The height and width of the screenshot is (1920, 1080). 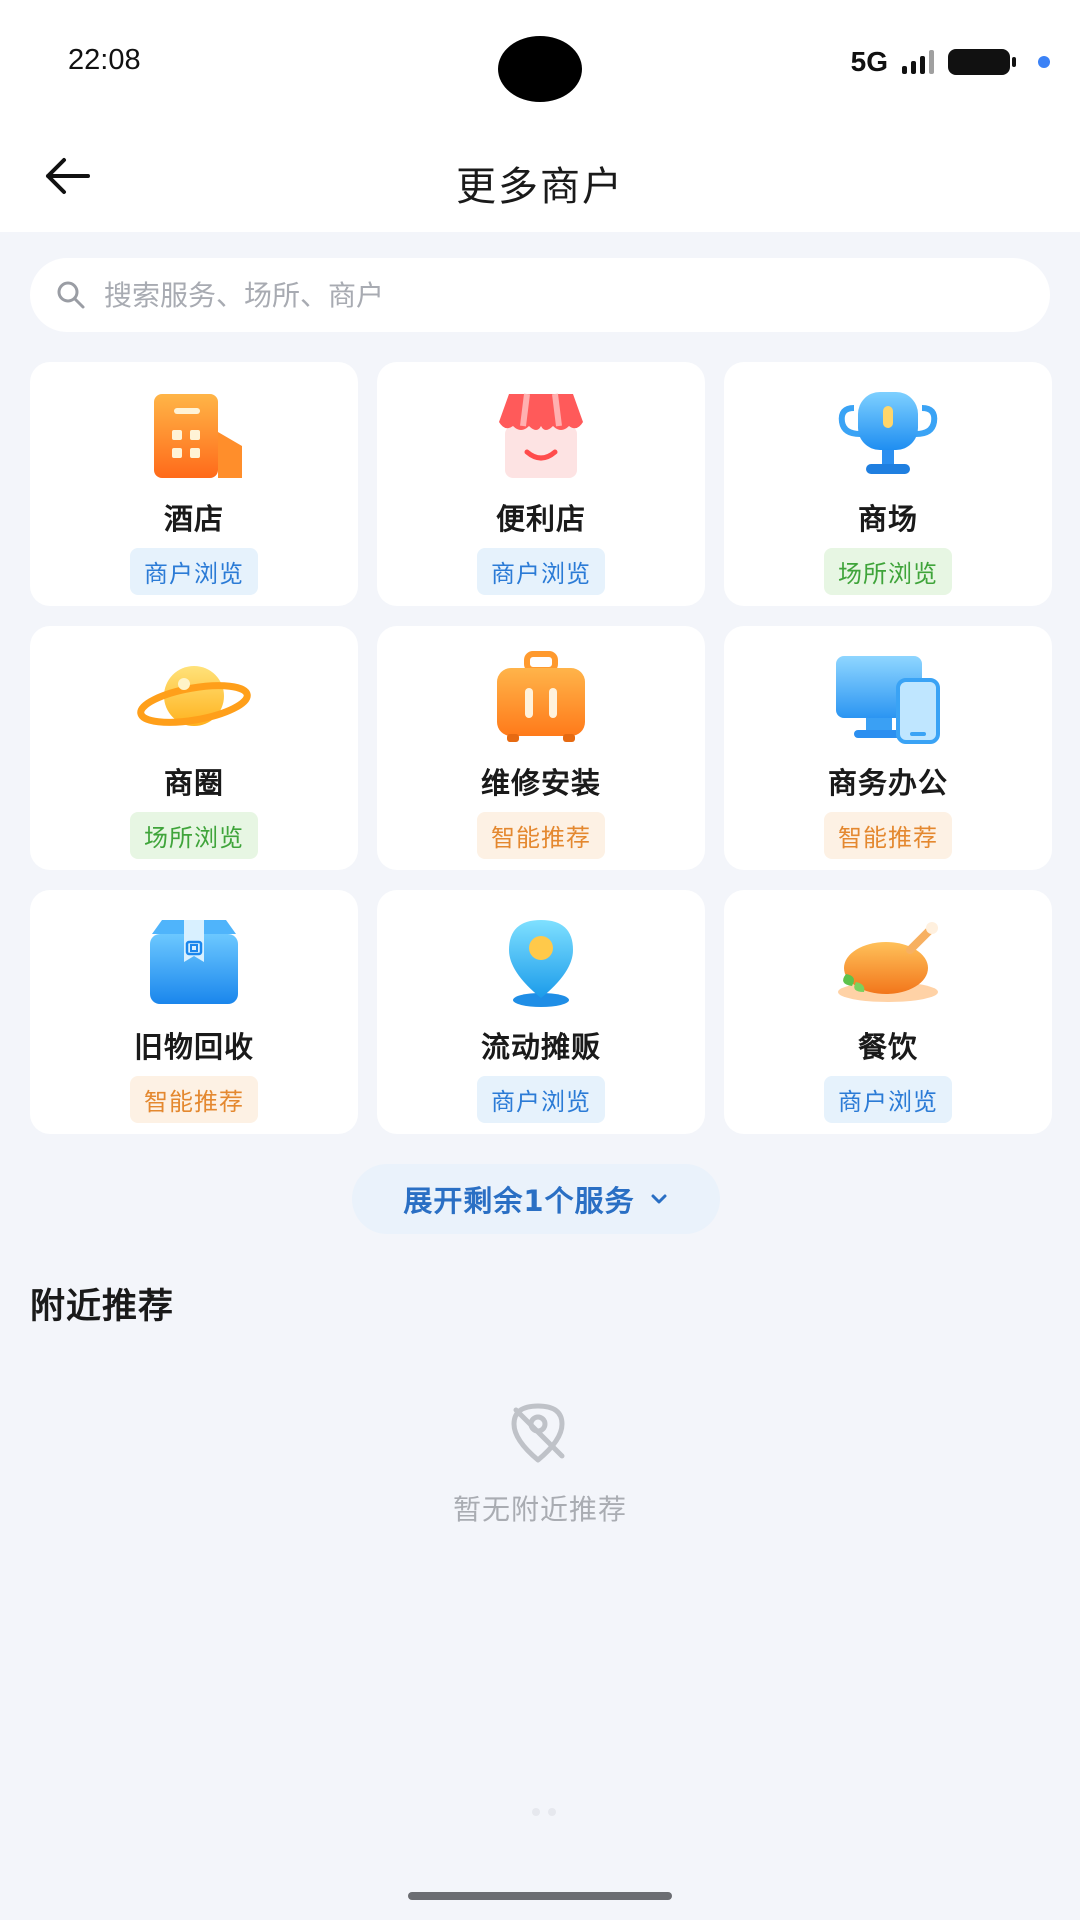 What do you see at coordinates (194, 962) in the screenshot?
I see `recycle-box-icon` at bounding box center [194, 962].